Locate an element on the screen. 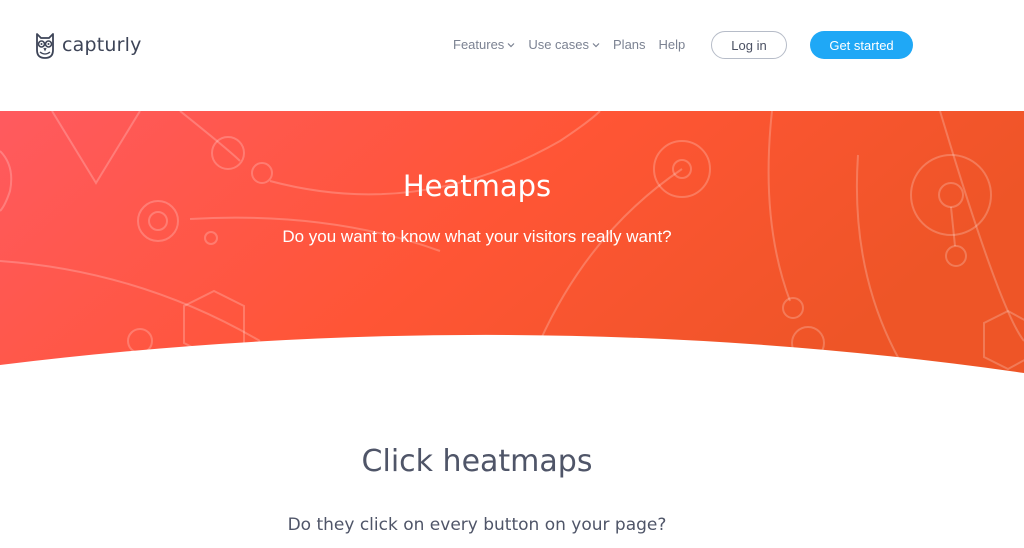  brand-logo: capturly is located at coordinates (88, 45).